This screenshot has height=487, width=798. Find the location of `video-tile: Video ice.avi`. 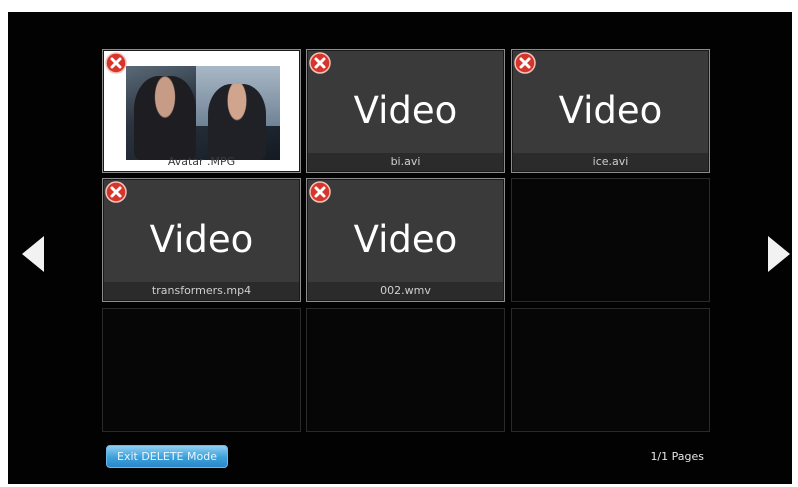

video-tile: Video ice.avi is located at coordinates (610, 111).